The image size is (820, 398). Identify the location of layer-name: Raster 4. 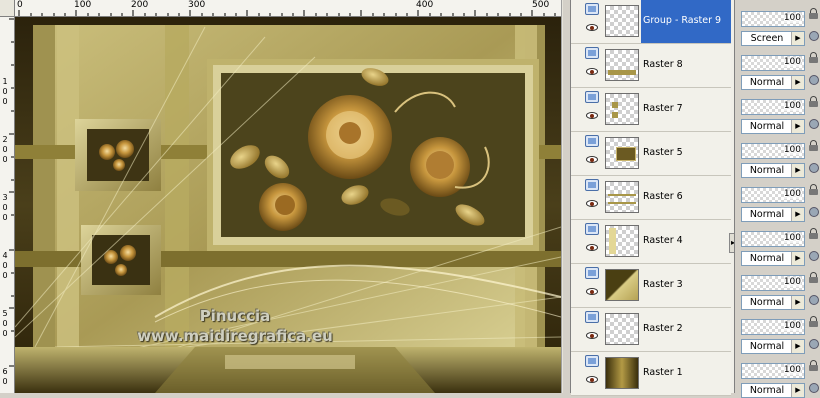
(663, 240).